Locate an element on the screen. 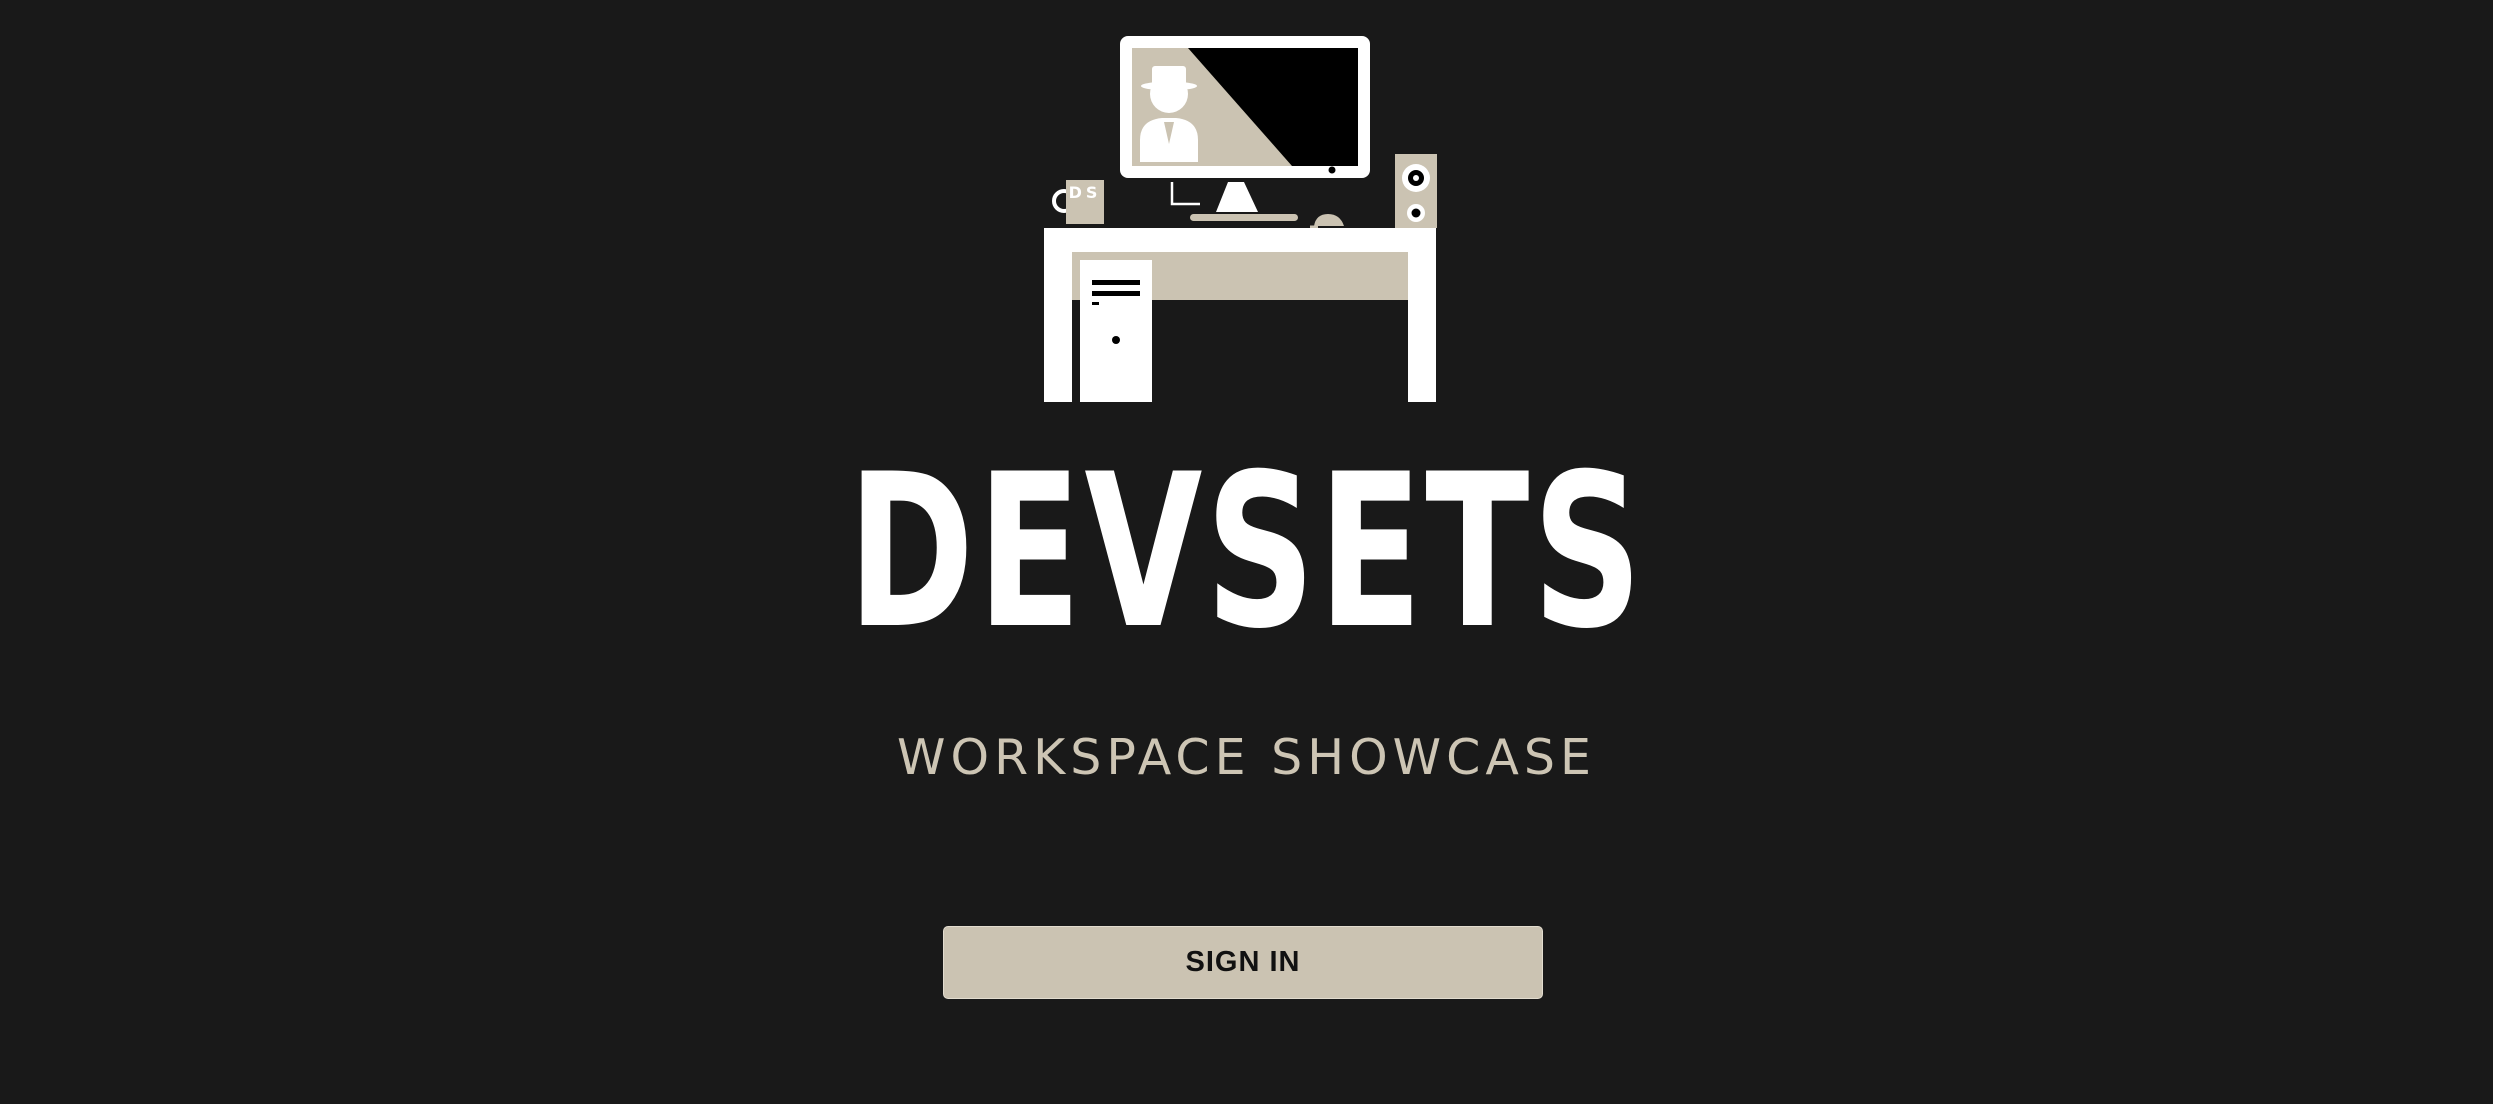  mug-icon: DS is located at coordinates (1078, 202).